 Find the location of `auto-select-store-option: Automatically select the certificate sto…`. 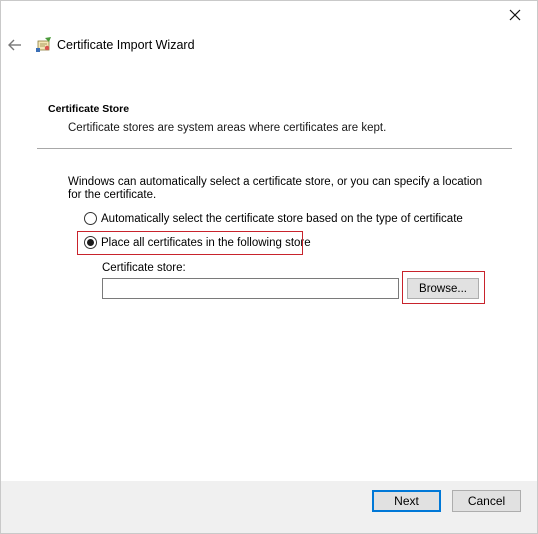

auto-select-store-option: Automatically select the certificate sto… is located at coordinates (273, 218).